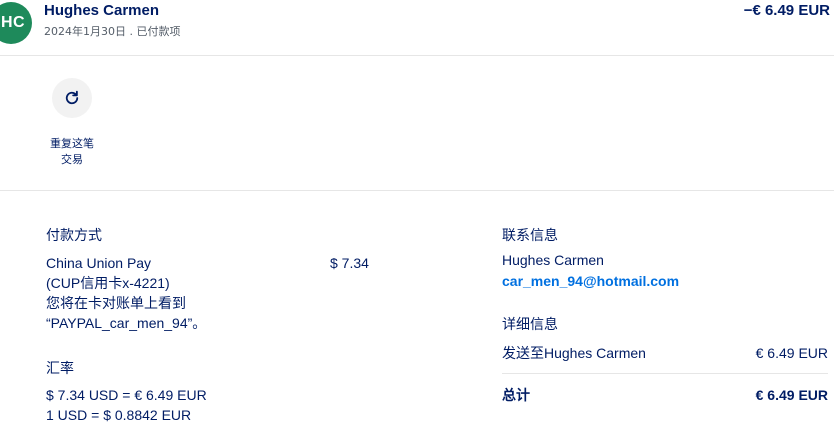 Image resolution: width=834 pixels, height=428 pixels. Describe the element at coordinates (99, 263) in the screenshot. I see `payment-method-name: China Union Pay` at that location.